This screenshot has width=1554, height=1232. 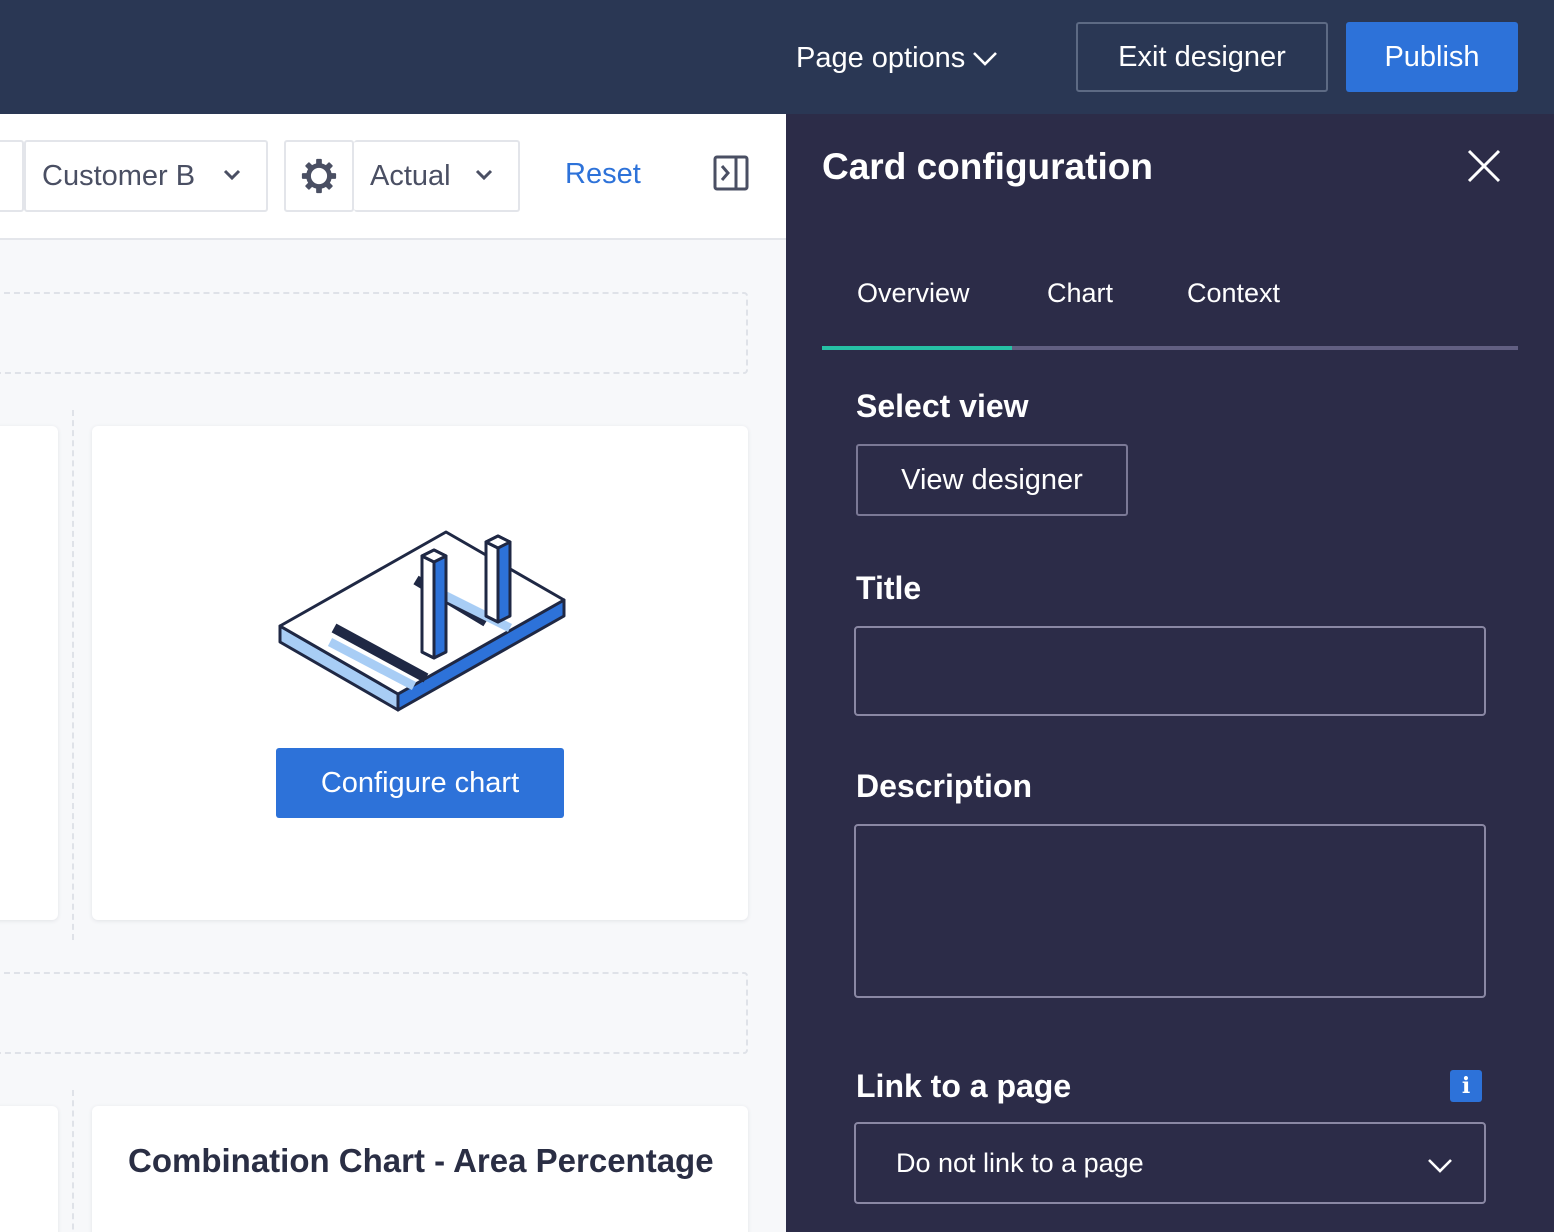 What do you see at coordinates (917, 348) in the screenshot?
I see `active-tab-indicator` at bounding box center [917, 348].